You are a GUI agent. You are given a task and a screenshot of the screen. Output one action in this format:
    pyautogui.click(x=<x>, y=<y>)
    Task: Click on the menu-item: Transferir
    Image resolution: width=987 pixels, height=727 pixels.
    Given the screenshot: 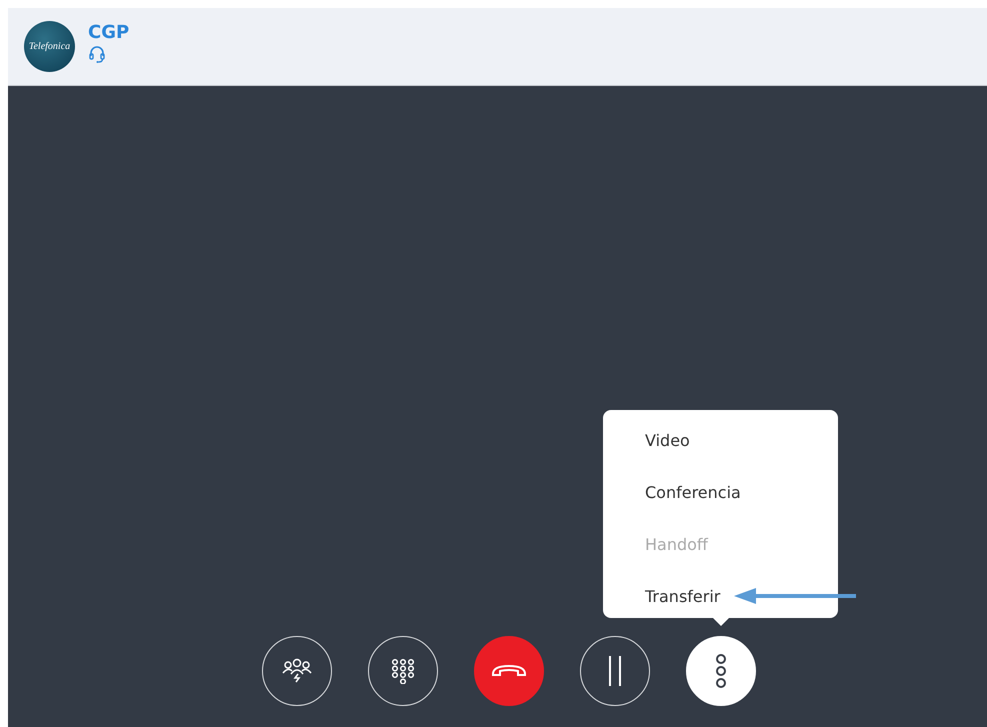 What is the action you would take?
    pyautogui.click(x=665, y=596)
    